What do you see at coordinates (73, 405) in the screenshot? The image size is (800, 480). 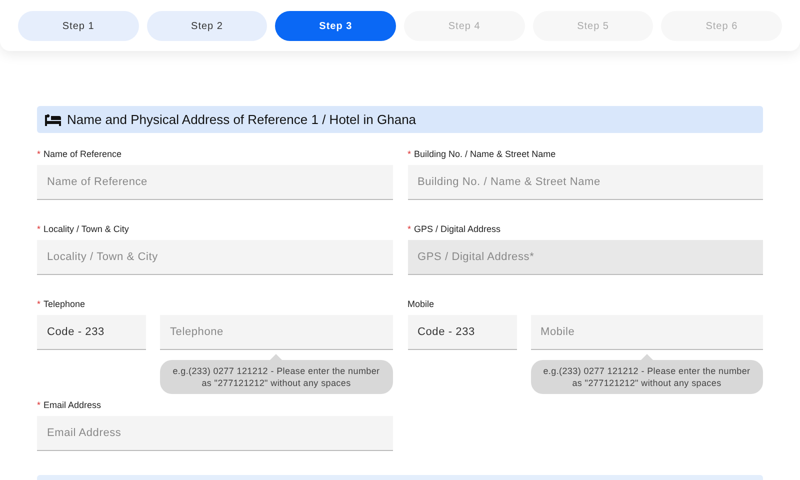 I see `field-label: Email Address` at bounding box center [73, 405].